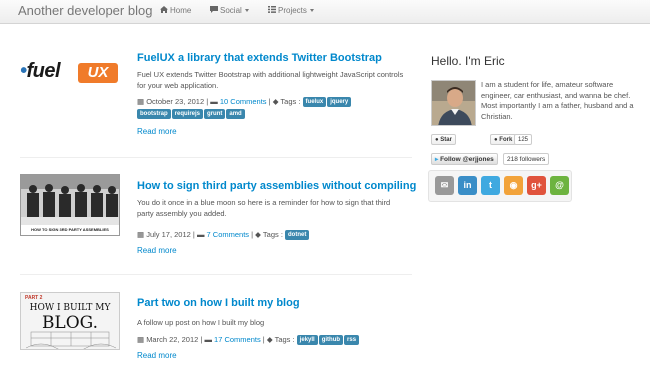 This screenshot has width=650, height=366. What do you see at coordinates (307, 340) in the screenshot?
I see `tag-badge: jekyll` at bounding box center [307, 340].